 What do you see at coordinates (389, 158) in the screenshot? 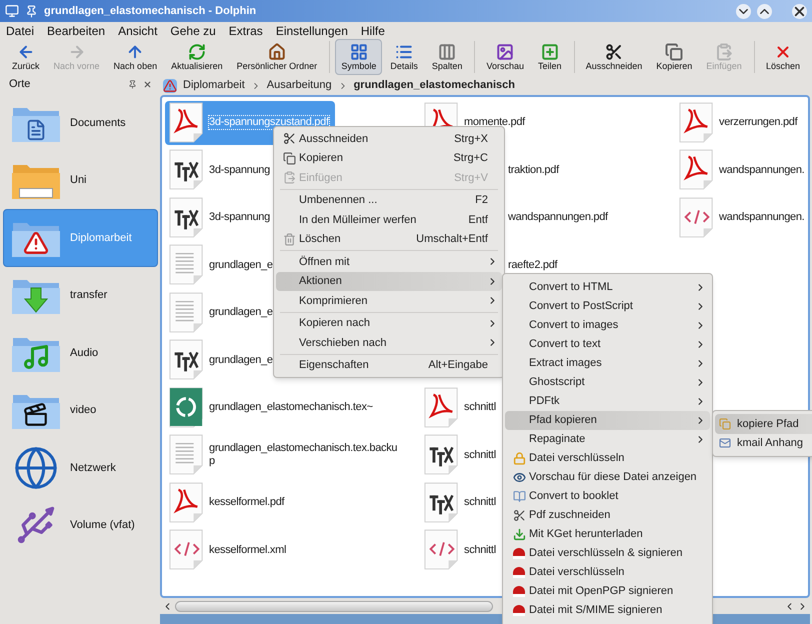
I see `menu-item: Kopieren Strg+C` at bounding box center [389, 158].